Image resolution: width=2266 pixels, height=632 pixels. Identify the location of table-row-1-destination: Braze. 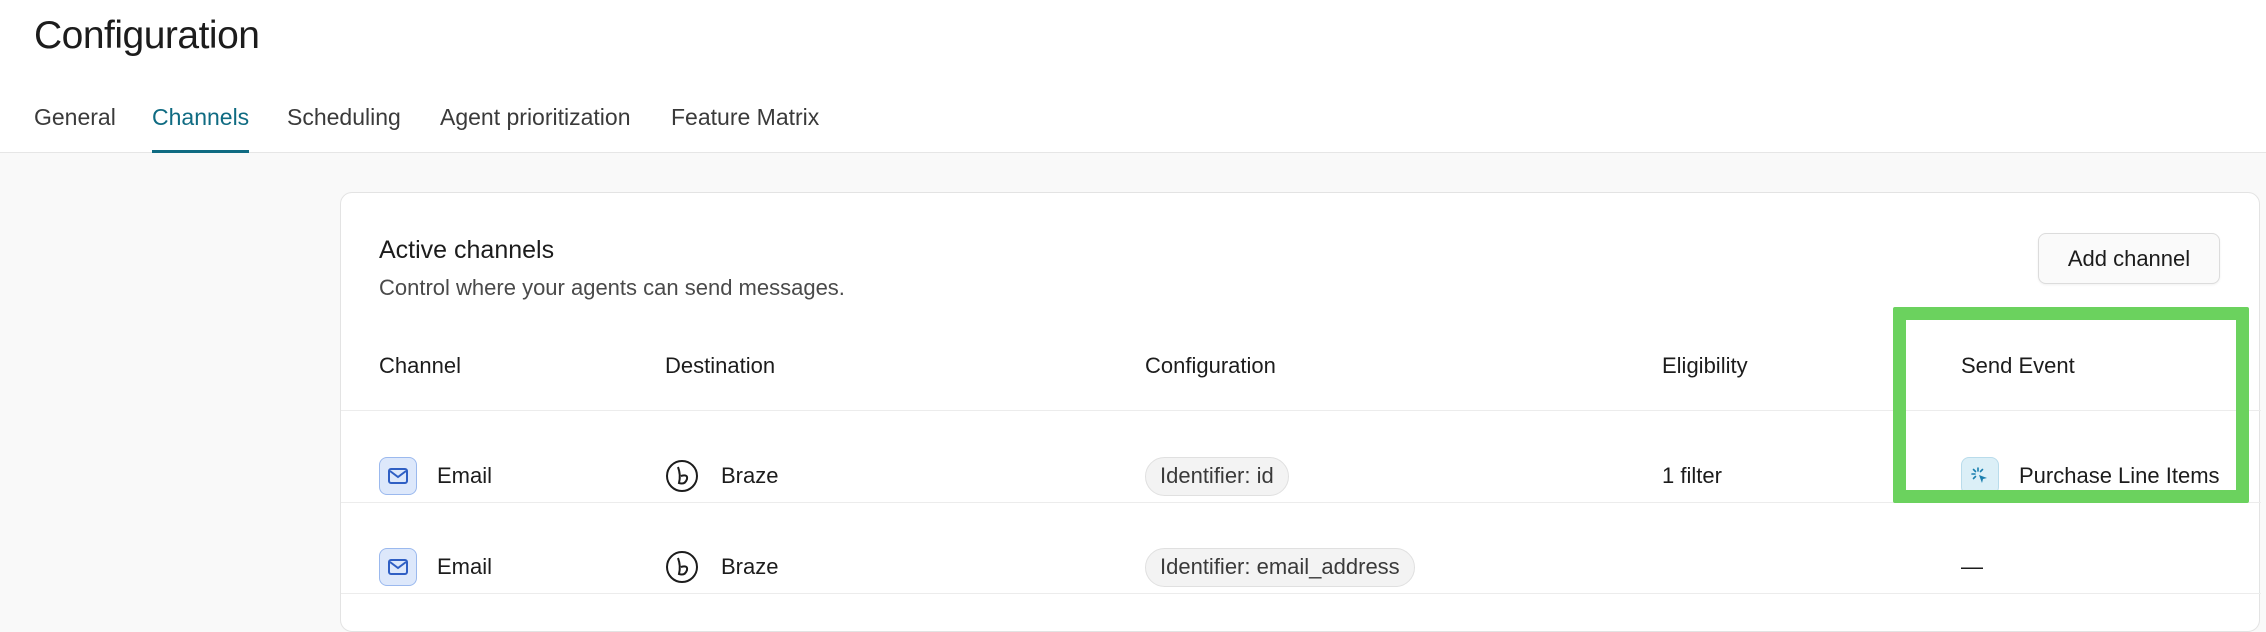
(721, 476).